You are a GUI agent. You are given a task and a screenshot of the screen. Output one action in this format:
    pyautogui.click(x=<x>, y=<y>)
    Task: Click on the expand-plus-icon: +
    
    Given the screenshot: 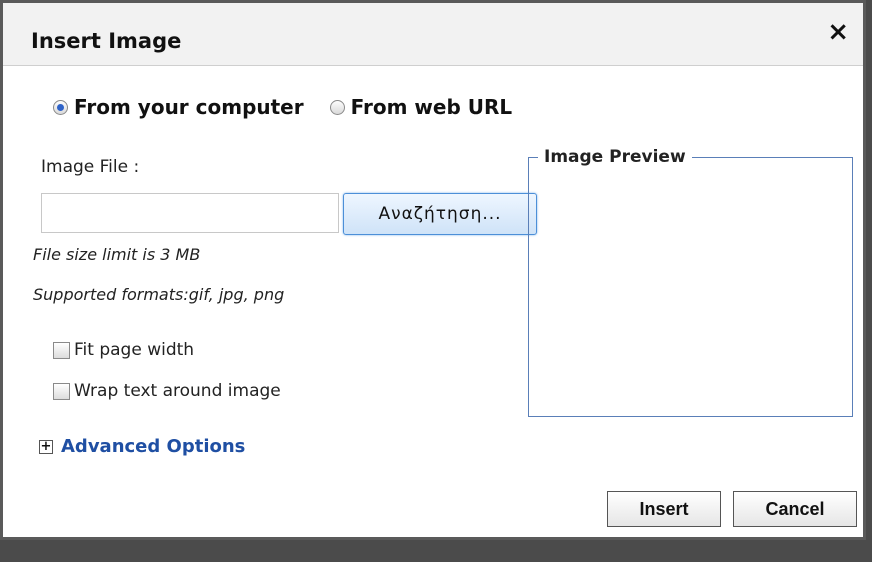 What is the action you would take?
    pyautogui.click(x=46, y=446)
    